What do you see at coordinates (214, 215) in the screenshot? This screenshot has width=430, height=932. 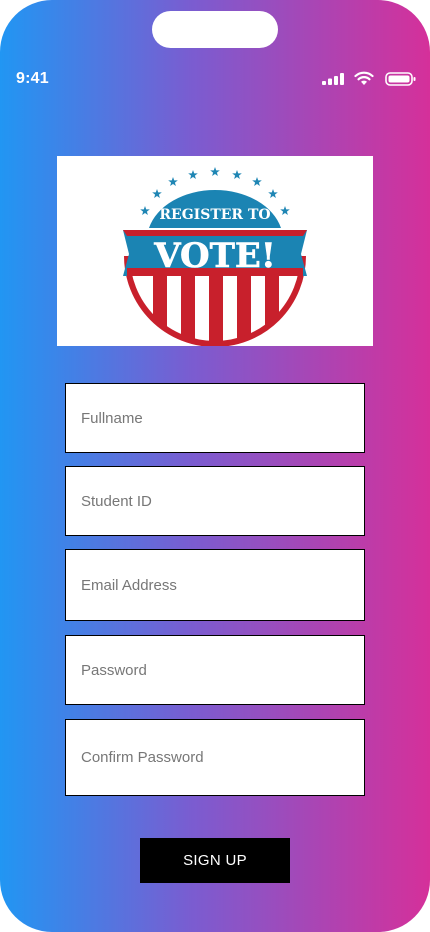 I see `banner-line1: REGISTER TO` at bounding box center [214, 215].